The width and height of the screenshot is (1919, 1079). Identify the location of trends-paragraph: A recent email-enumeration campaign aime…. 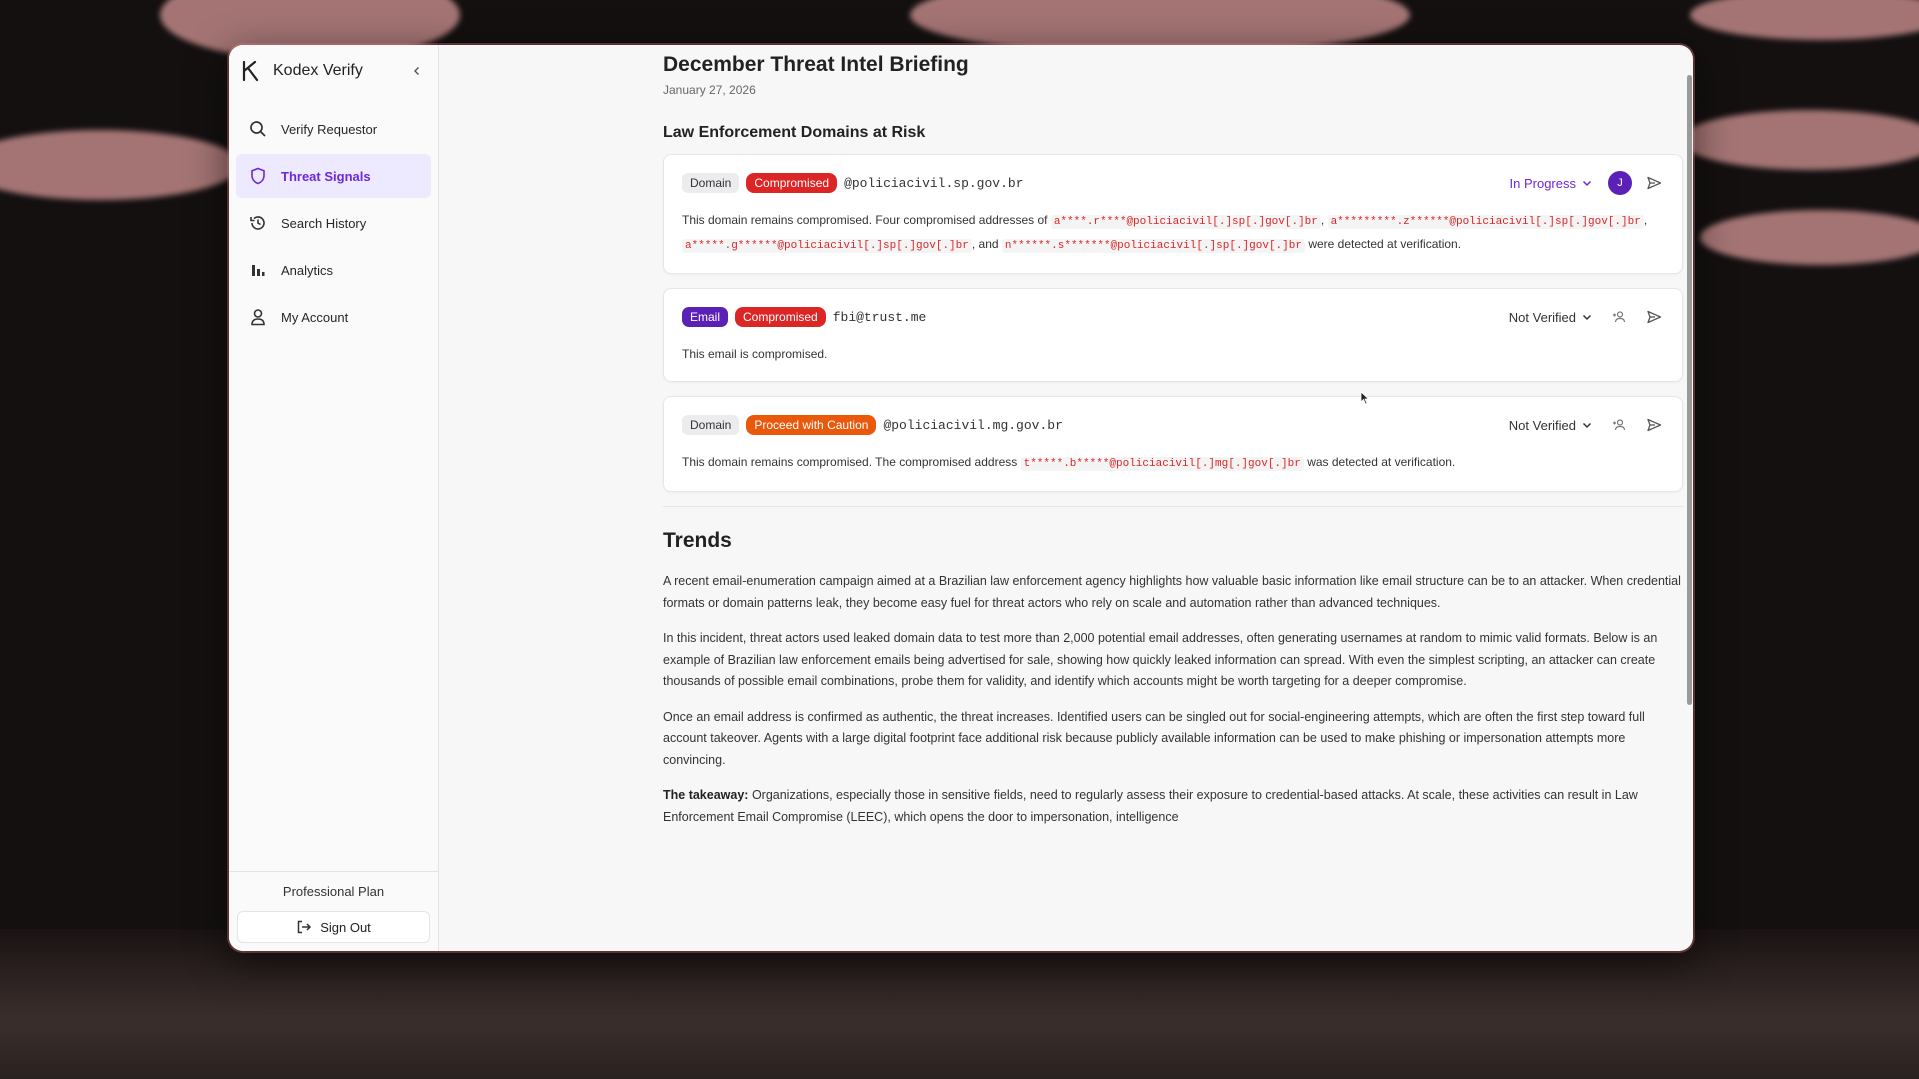
(1172, 592).